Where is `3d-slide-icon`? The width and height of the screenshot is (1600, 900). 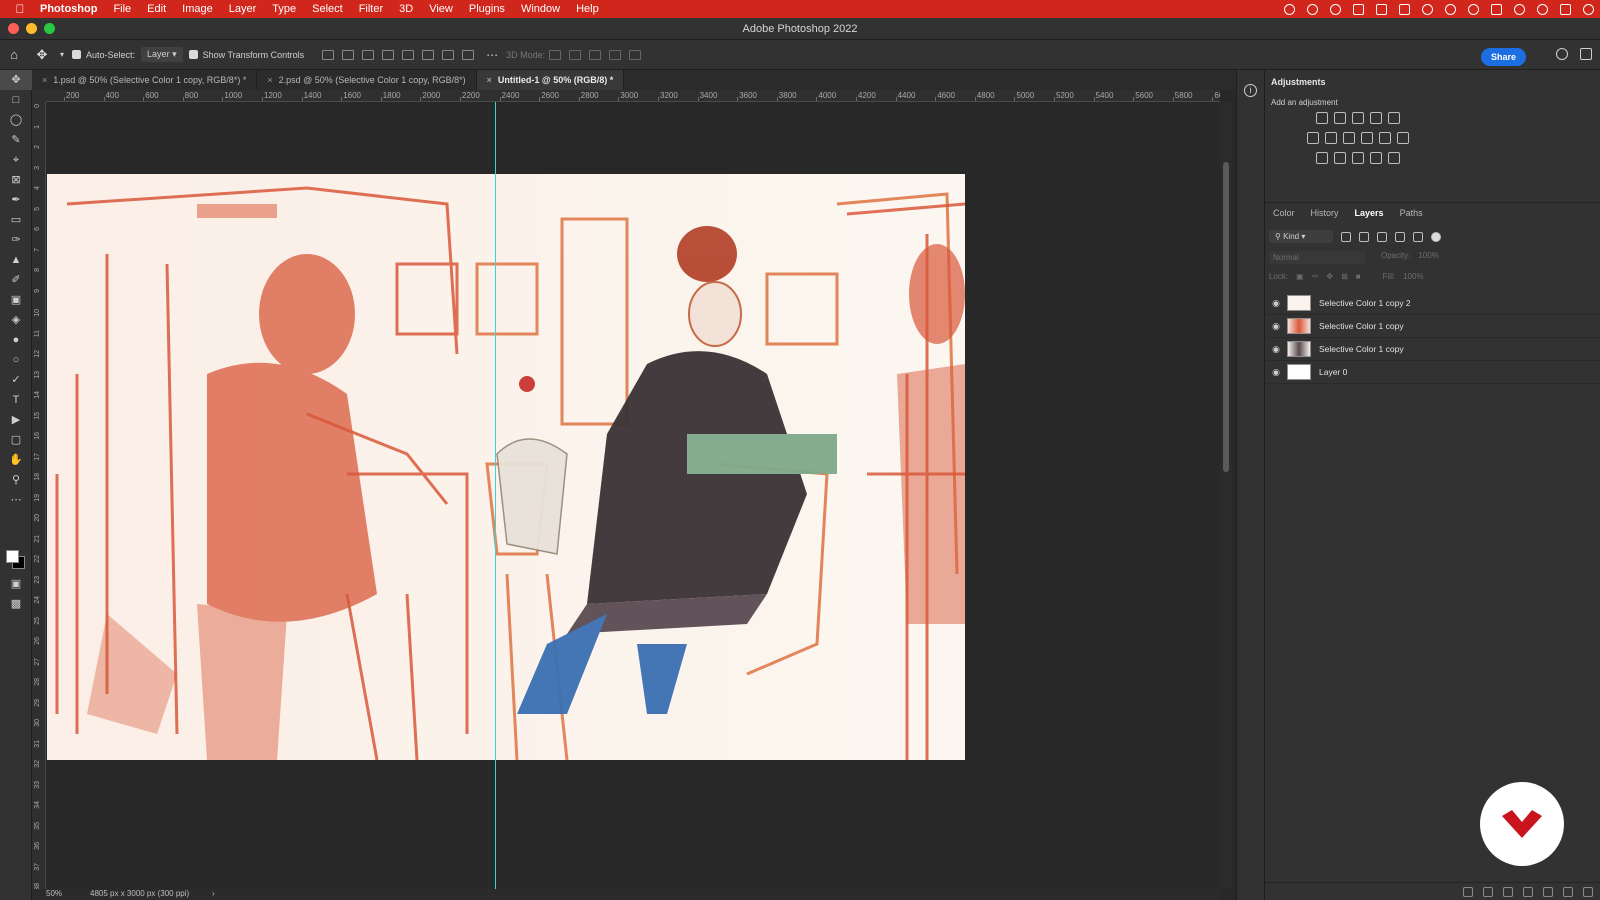
3d-slide-icon is located at coordinates (615, 54).